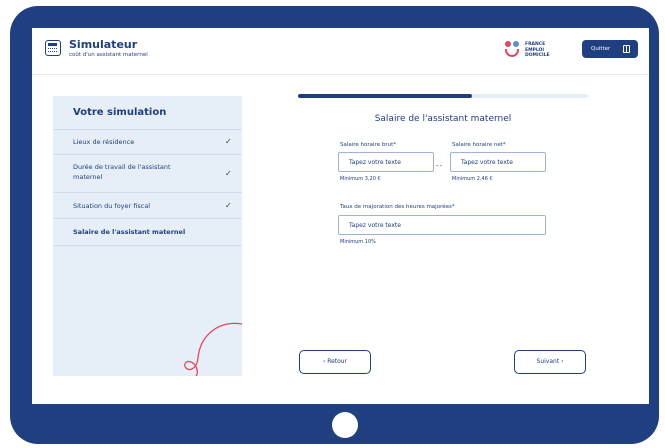 This screenshot has height=448, width=665. What do you see at coordinates (368, 145) in the screenshot?
I see `gross-salary-label: Salaire horaire brut*` at bounding box center [368, 145].